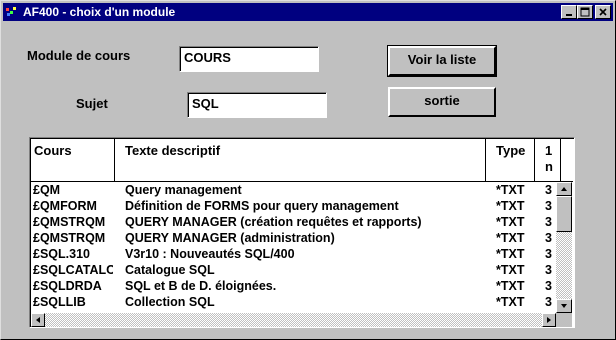  I want to click on cell-texte: Catalogue SQL, so click(170, 270).